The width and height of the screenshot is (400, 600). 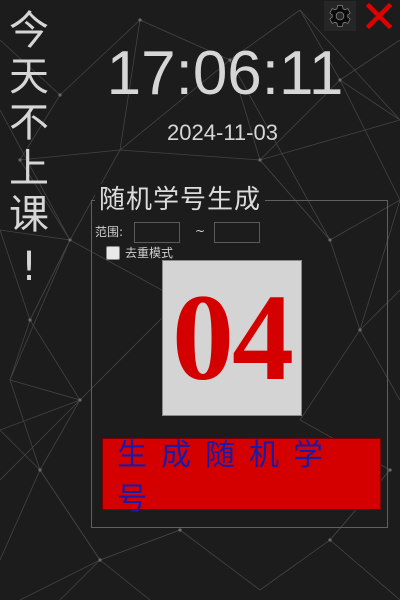 What do you see at coordinates (149, 253) in the screenshot?
I see `dedupe-label: 去重模式` at bounding box center [149, 253].